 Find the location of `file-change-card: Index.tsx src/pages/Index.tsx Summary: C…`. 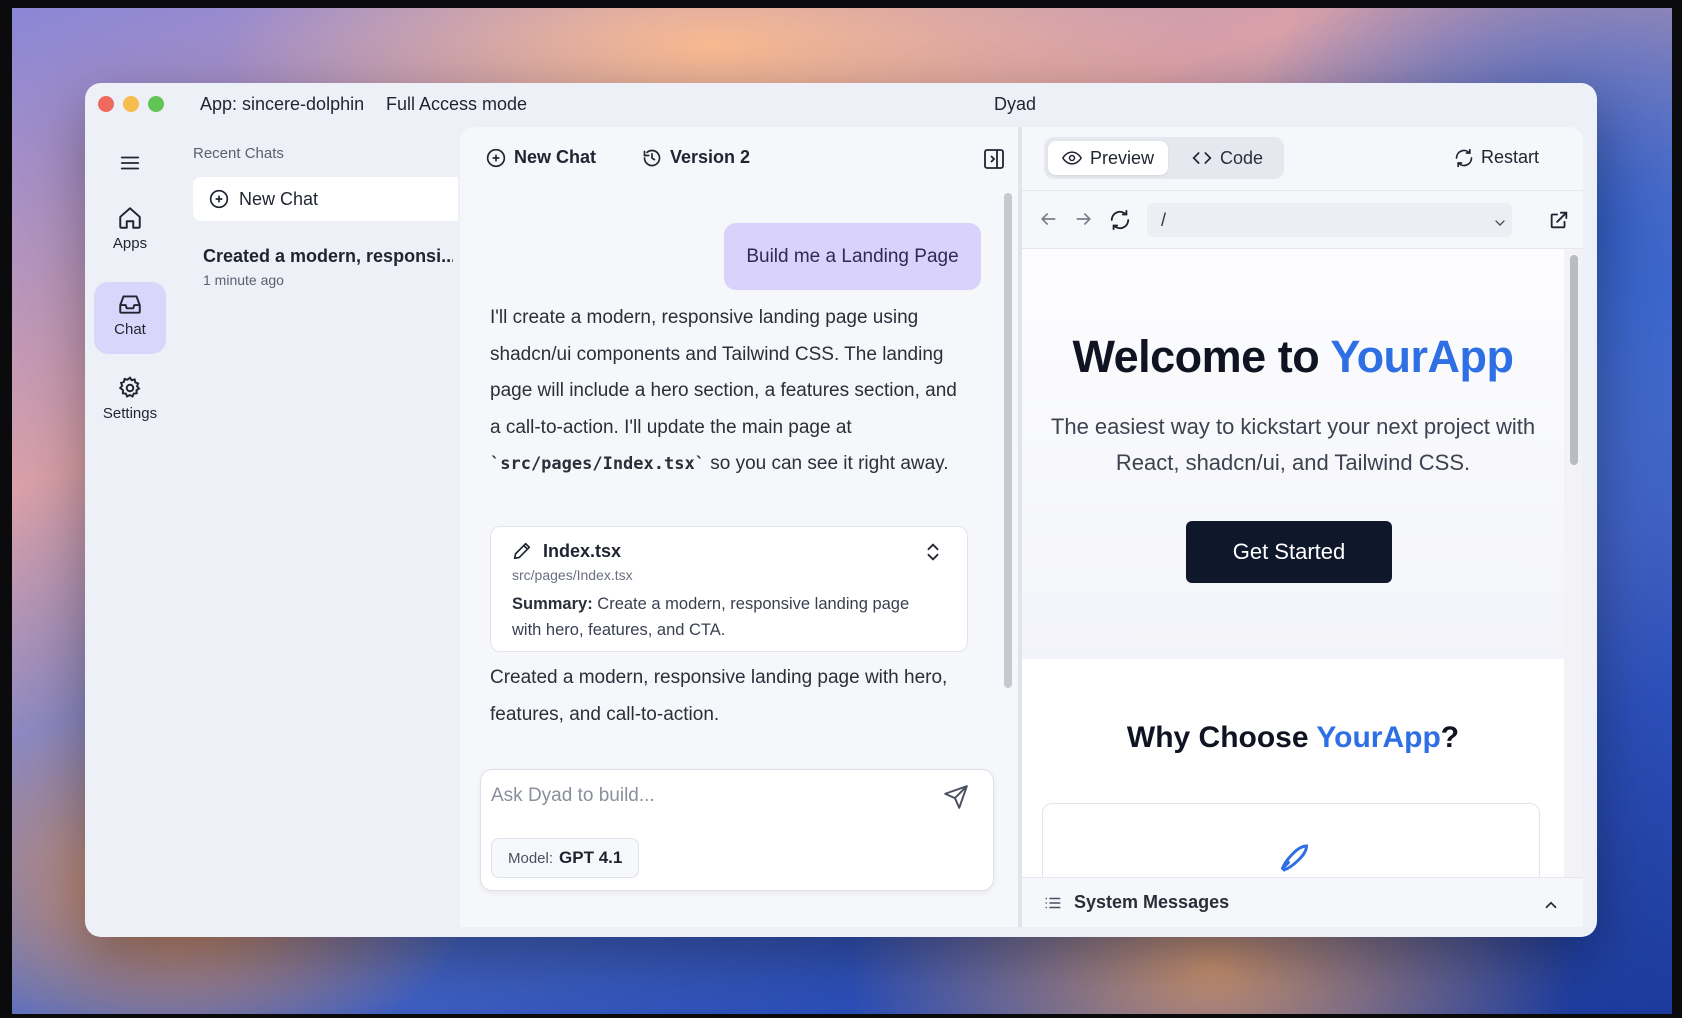

file-change-card: Index.tsx src/pages/Index.tsx Summary: C… is located at coordinates (729, 589).